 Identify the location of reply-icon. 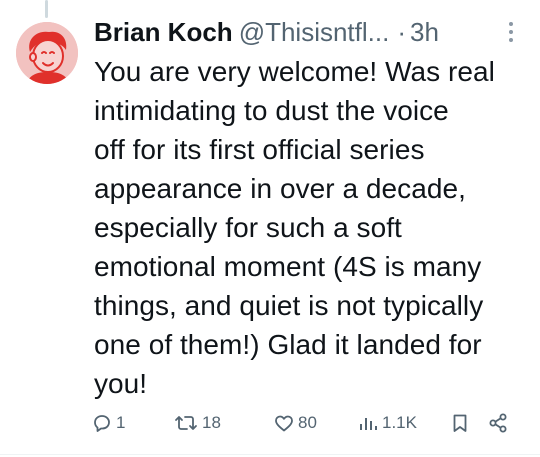
(102, 423).